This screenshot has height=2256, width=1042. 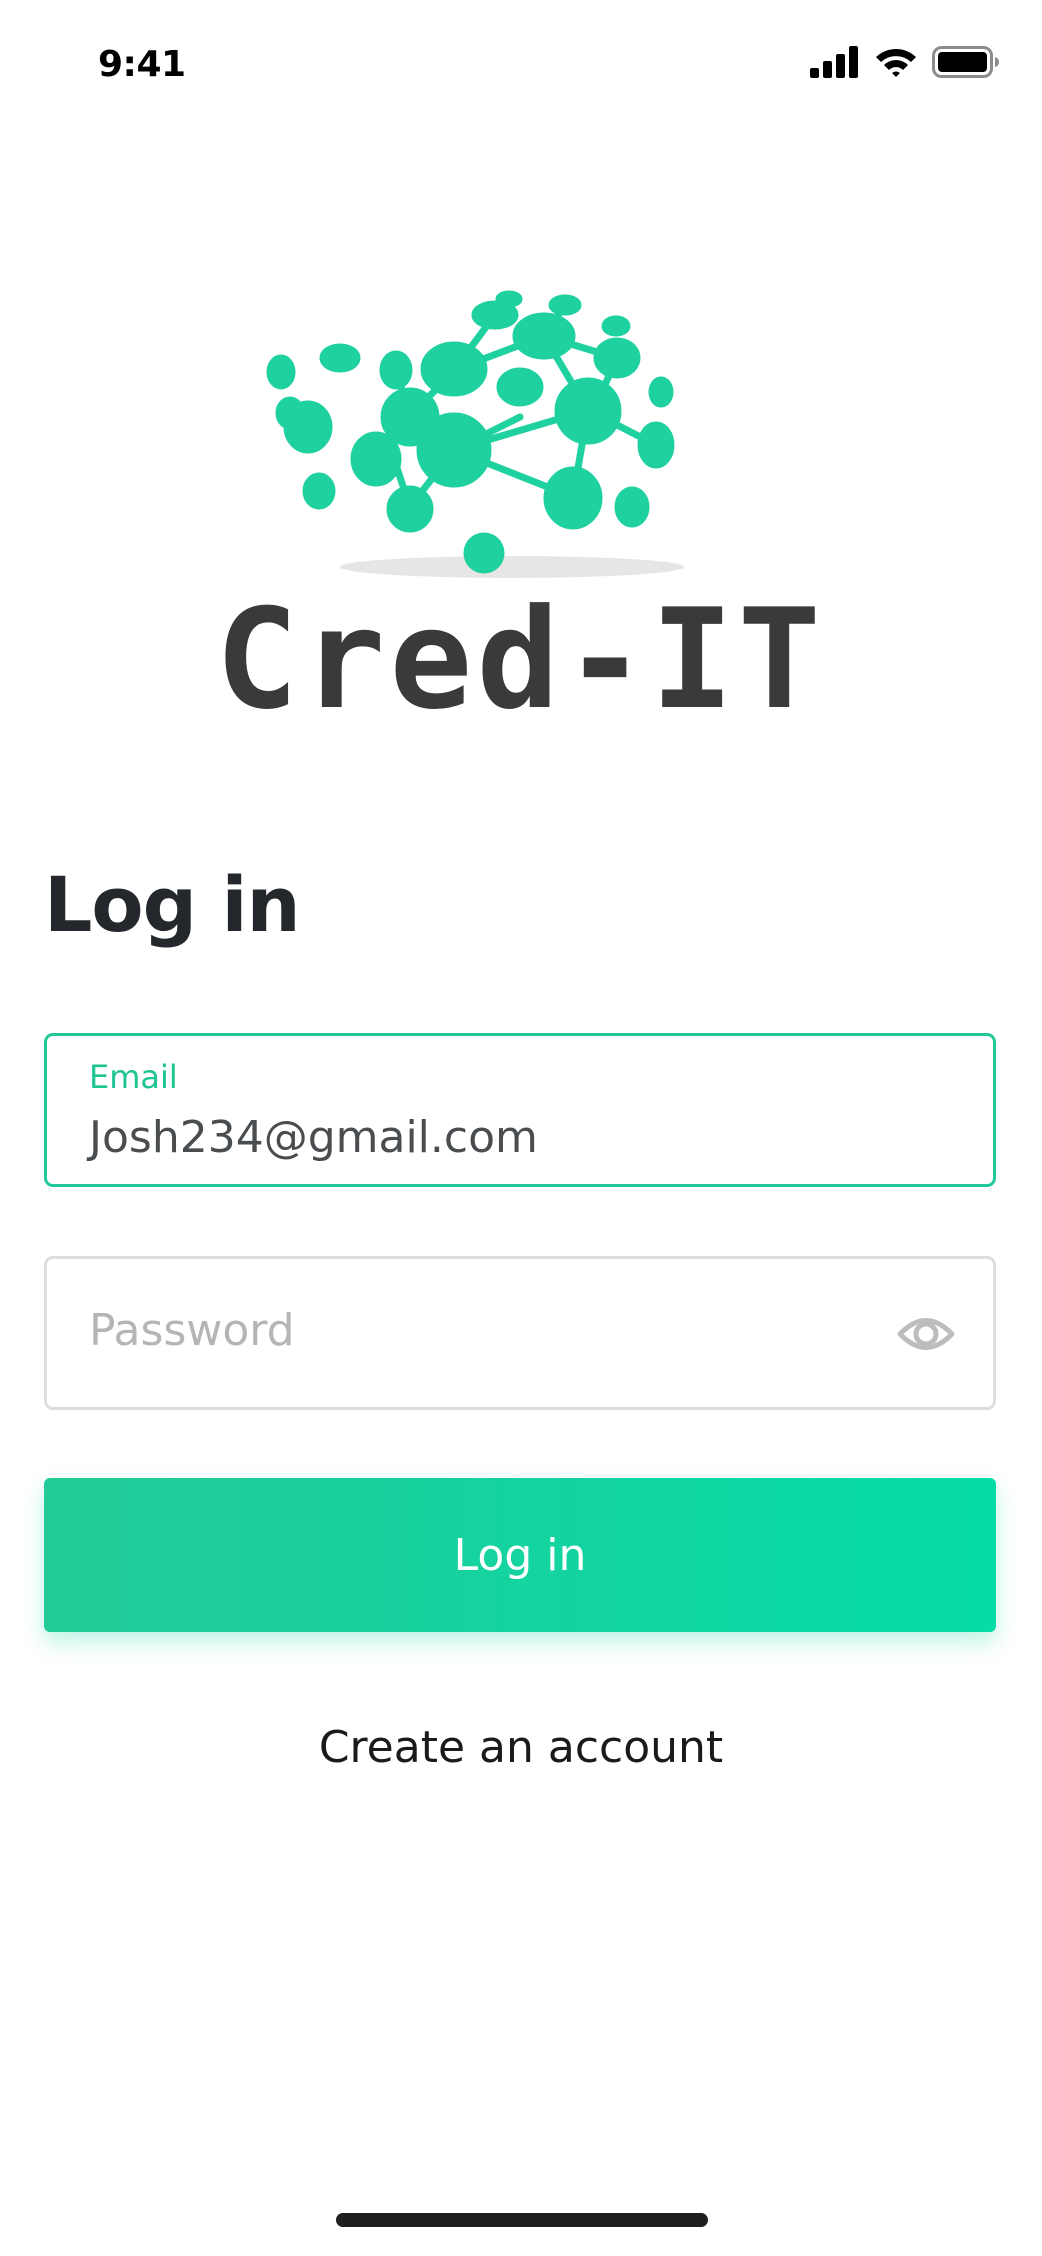 What do you see at coordinates (470, 432) in the screenshot?
I see `molecule-network-icon` at bounding box center [470, 432].